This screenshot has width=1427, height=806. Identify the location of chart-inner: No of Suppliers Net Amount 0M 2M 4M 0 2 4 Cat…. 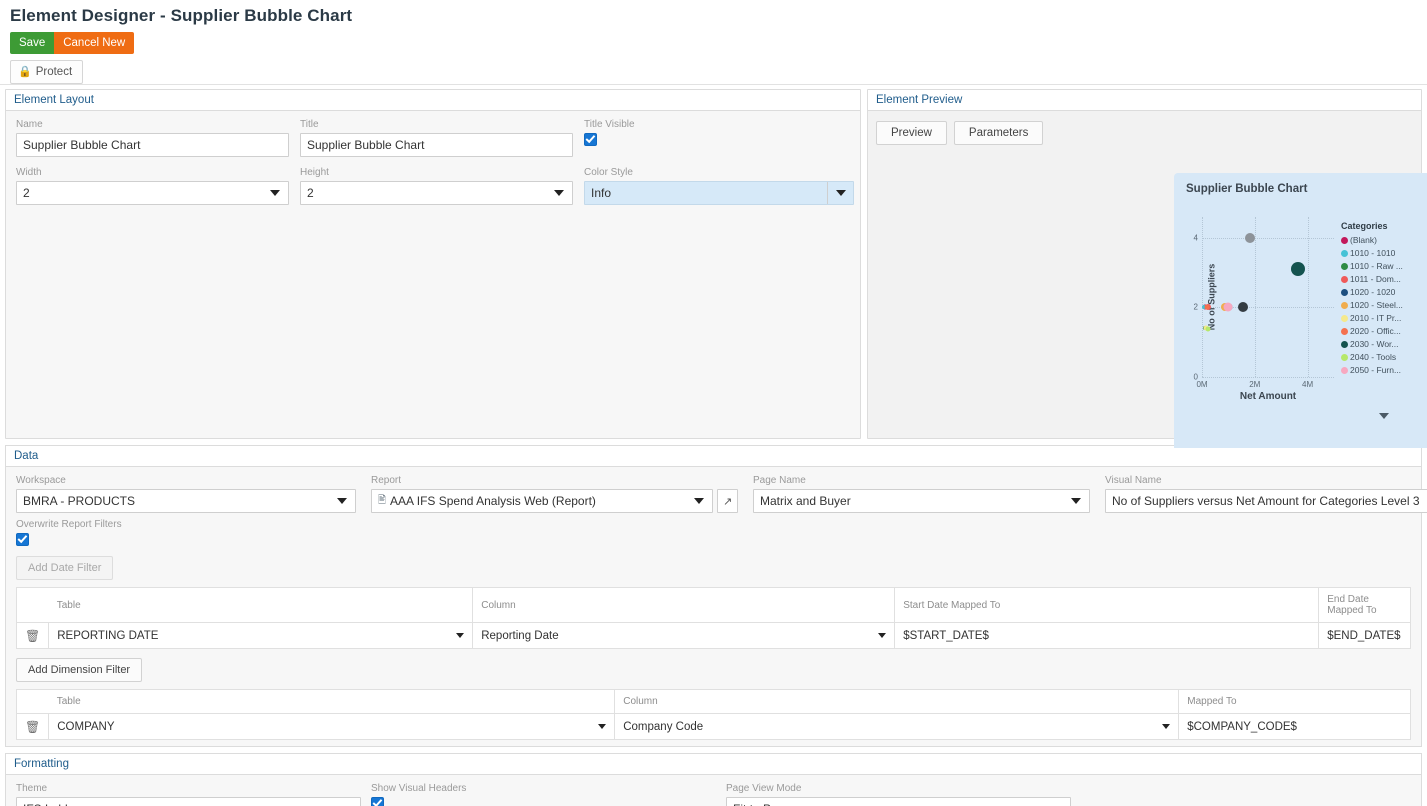
(1300, 315).